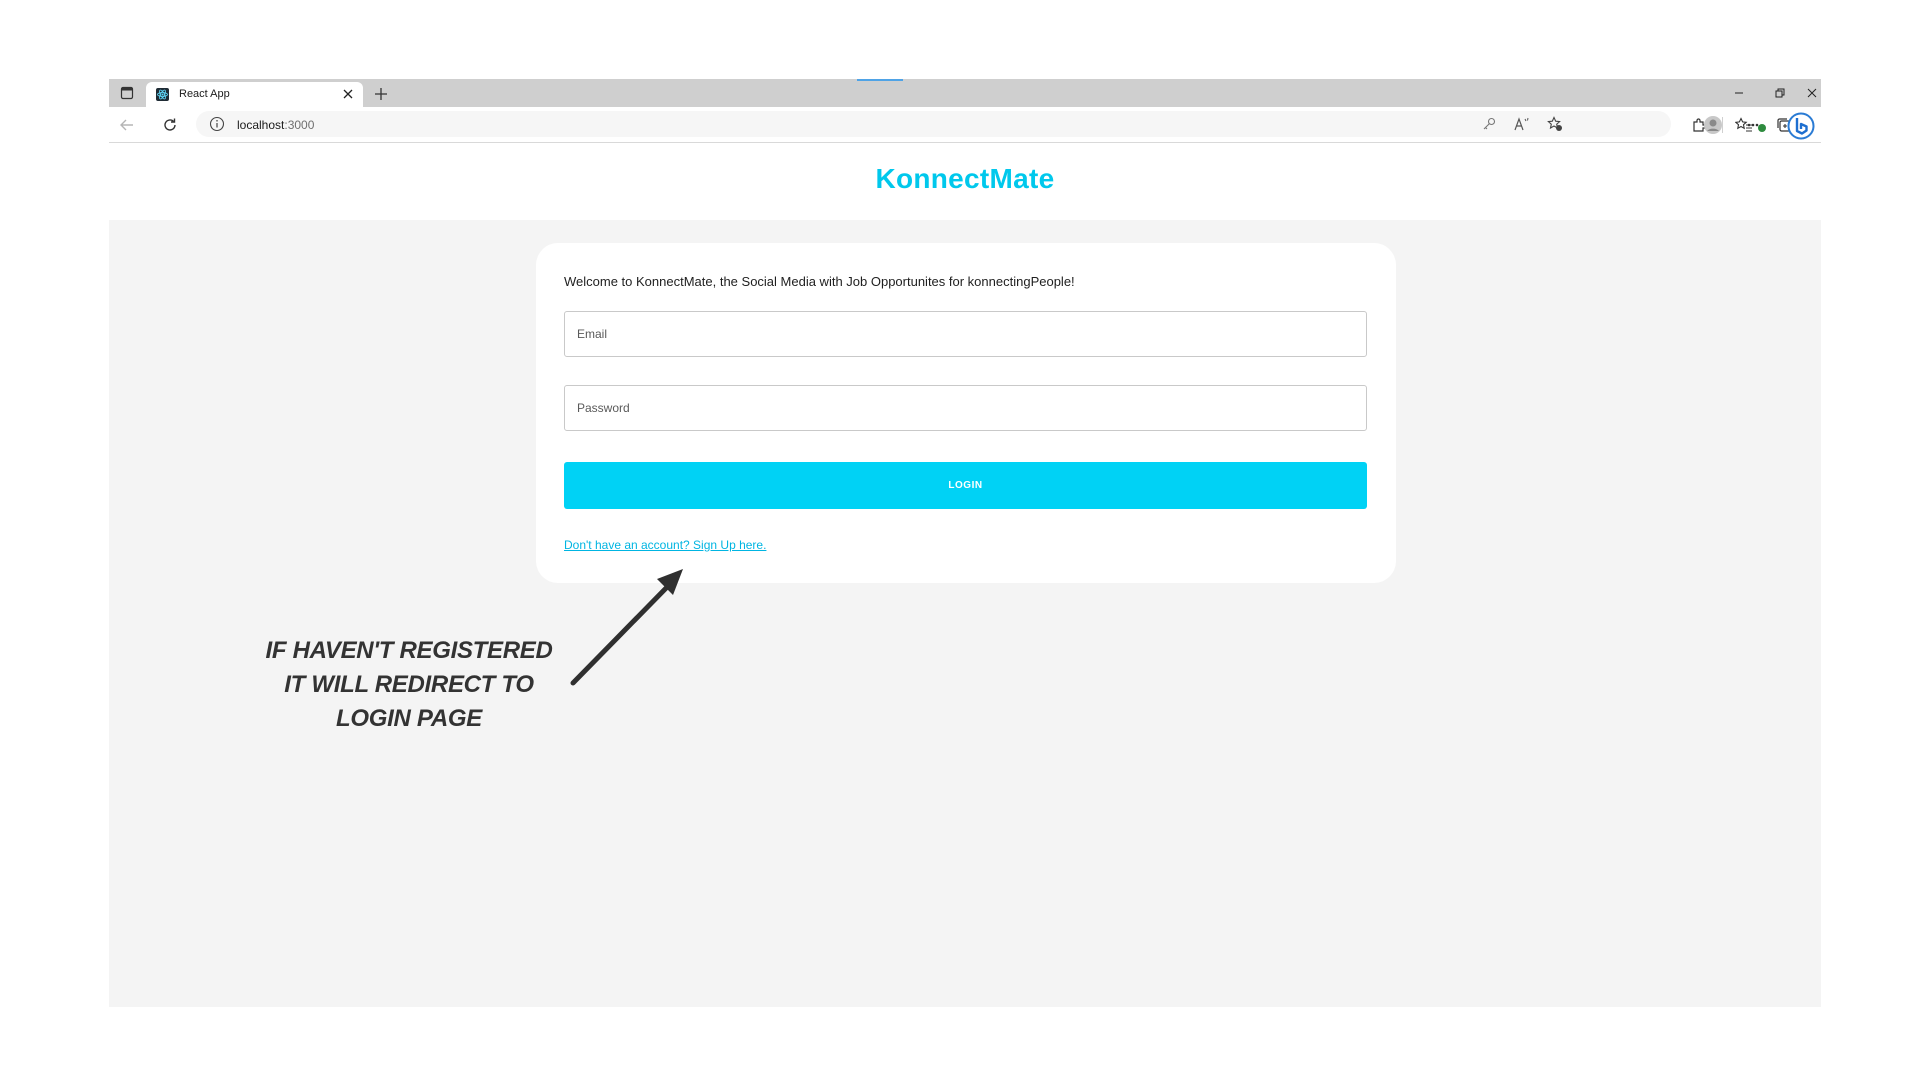  I want to click on profile-button, so click(1713, 125).